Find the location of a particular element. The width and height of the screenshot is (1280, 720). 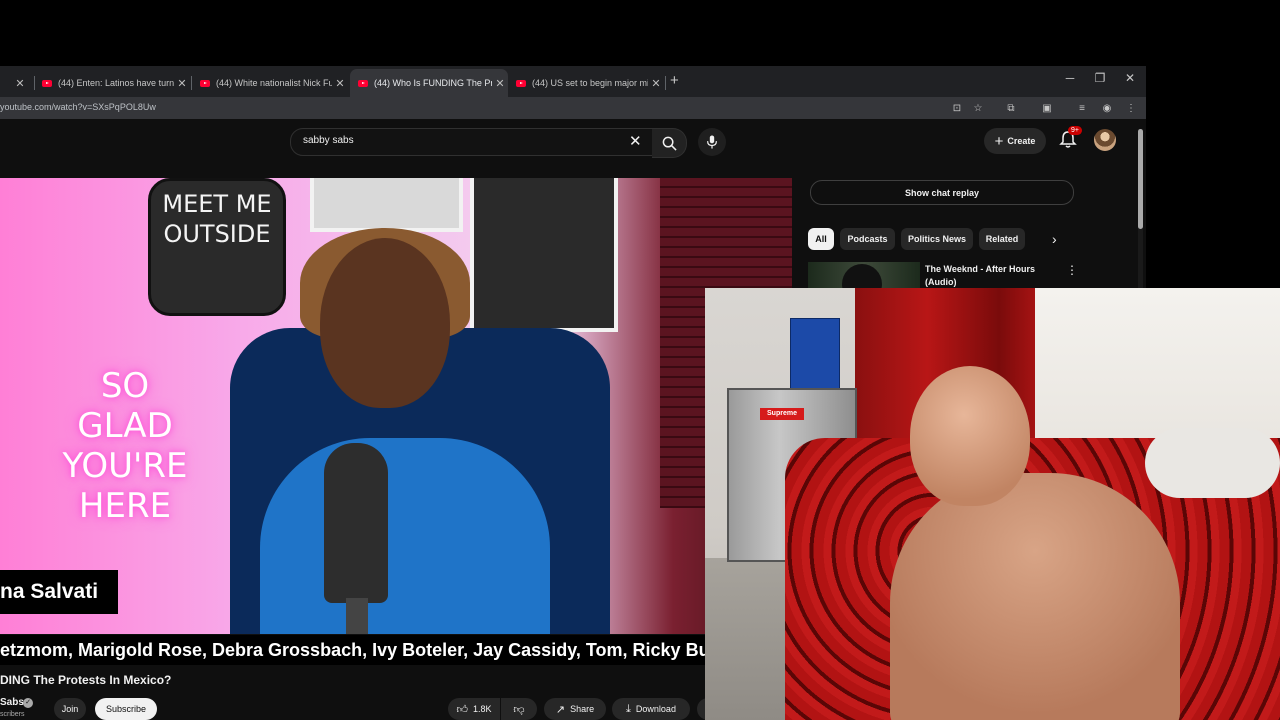

chip-all: All is located at coordinates (821, 239).